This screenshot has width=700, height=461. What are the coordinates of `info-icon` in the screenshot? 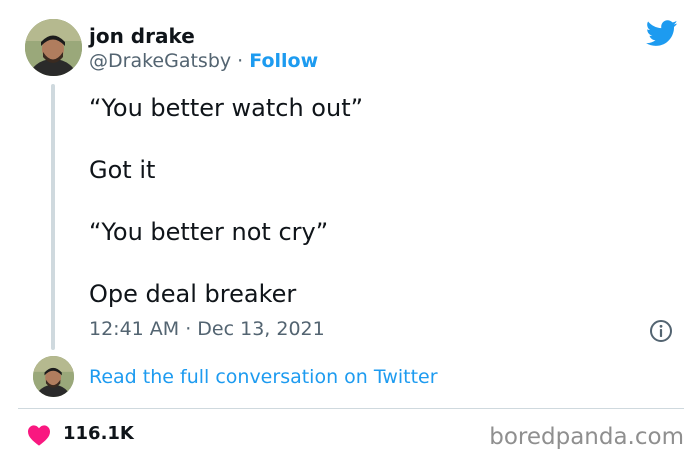 It's located at (661, 331).